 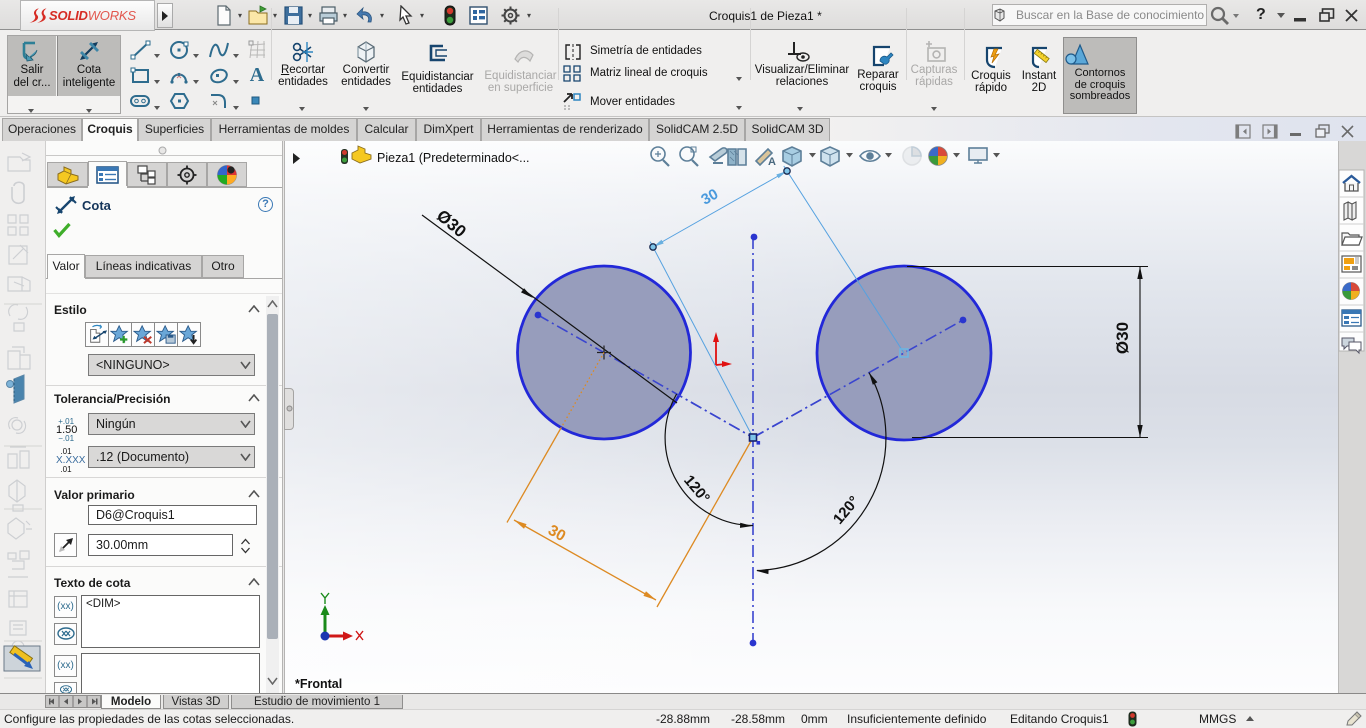 What do you see at coordinates (772, 162) in the screenshot?
I see `svg-text: A` at bounding box center [772, 162].